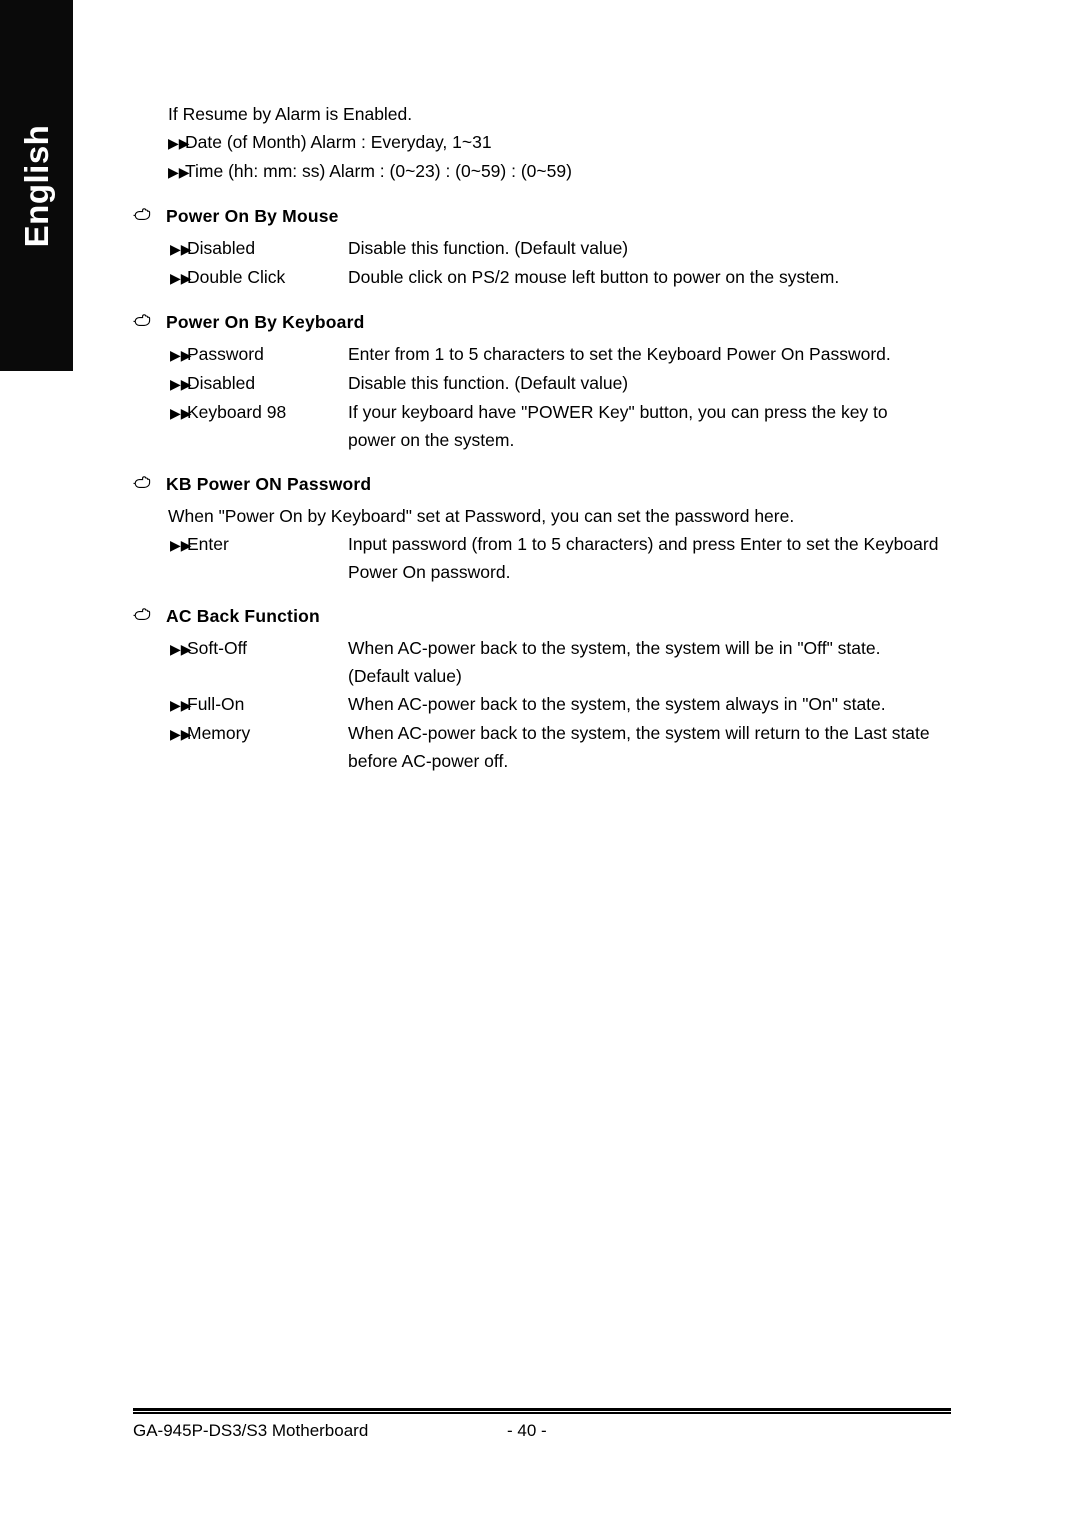 This screenshot has height=1529, width=1080. I want to click on option-label-text: Password, so click(225, 354).